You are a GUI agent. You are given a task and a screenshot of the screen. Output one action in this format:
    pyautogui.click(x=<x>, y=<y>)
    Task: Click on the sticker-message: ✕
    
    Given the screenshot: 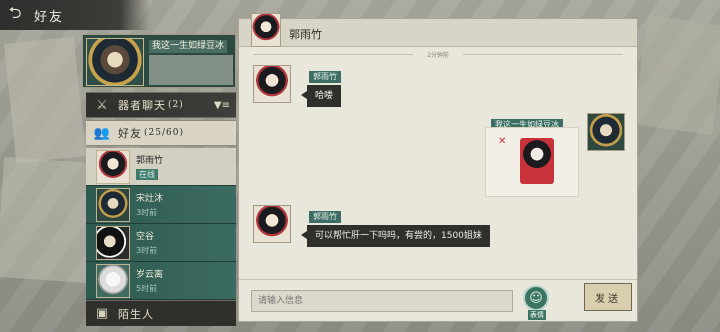 What is the action you would take?
    pyautogui.click(x=532, y=162)
    